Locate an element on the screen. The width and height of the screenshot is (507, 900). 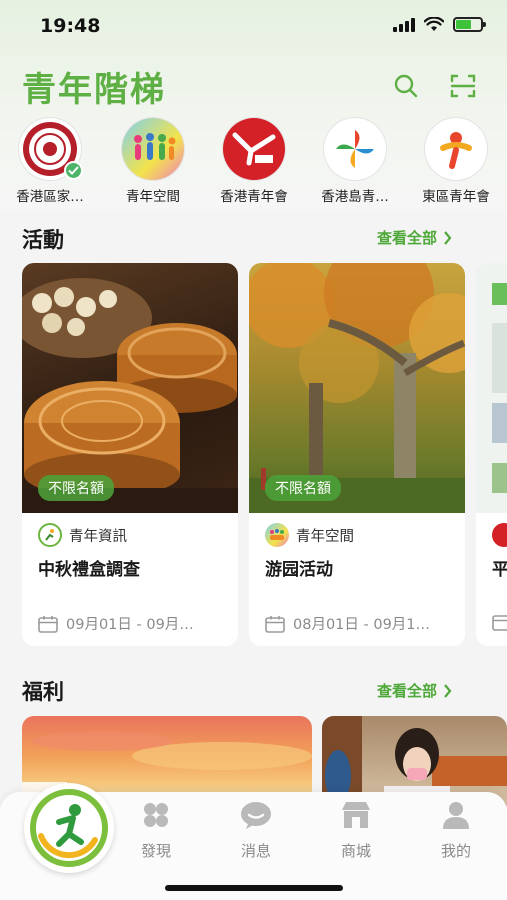
youth-info-logo-icon is located at coordinates (50, 535).